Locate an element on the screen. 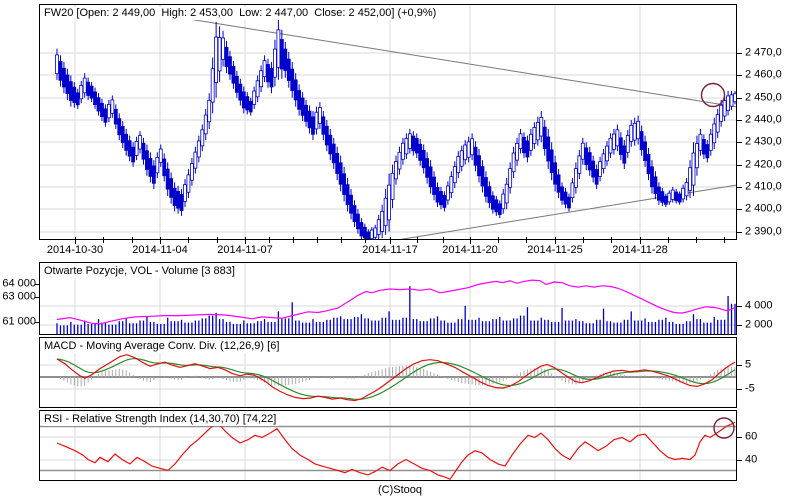 Image resolution: width=800 pixels, height=500 pixels. volume-axis-label: 4 000 is located at coordinates (759, 305).